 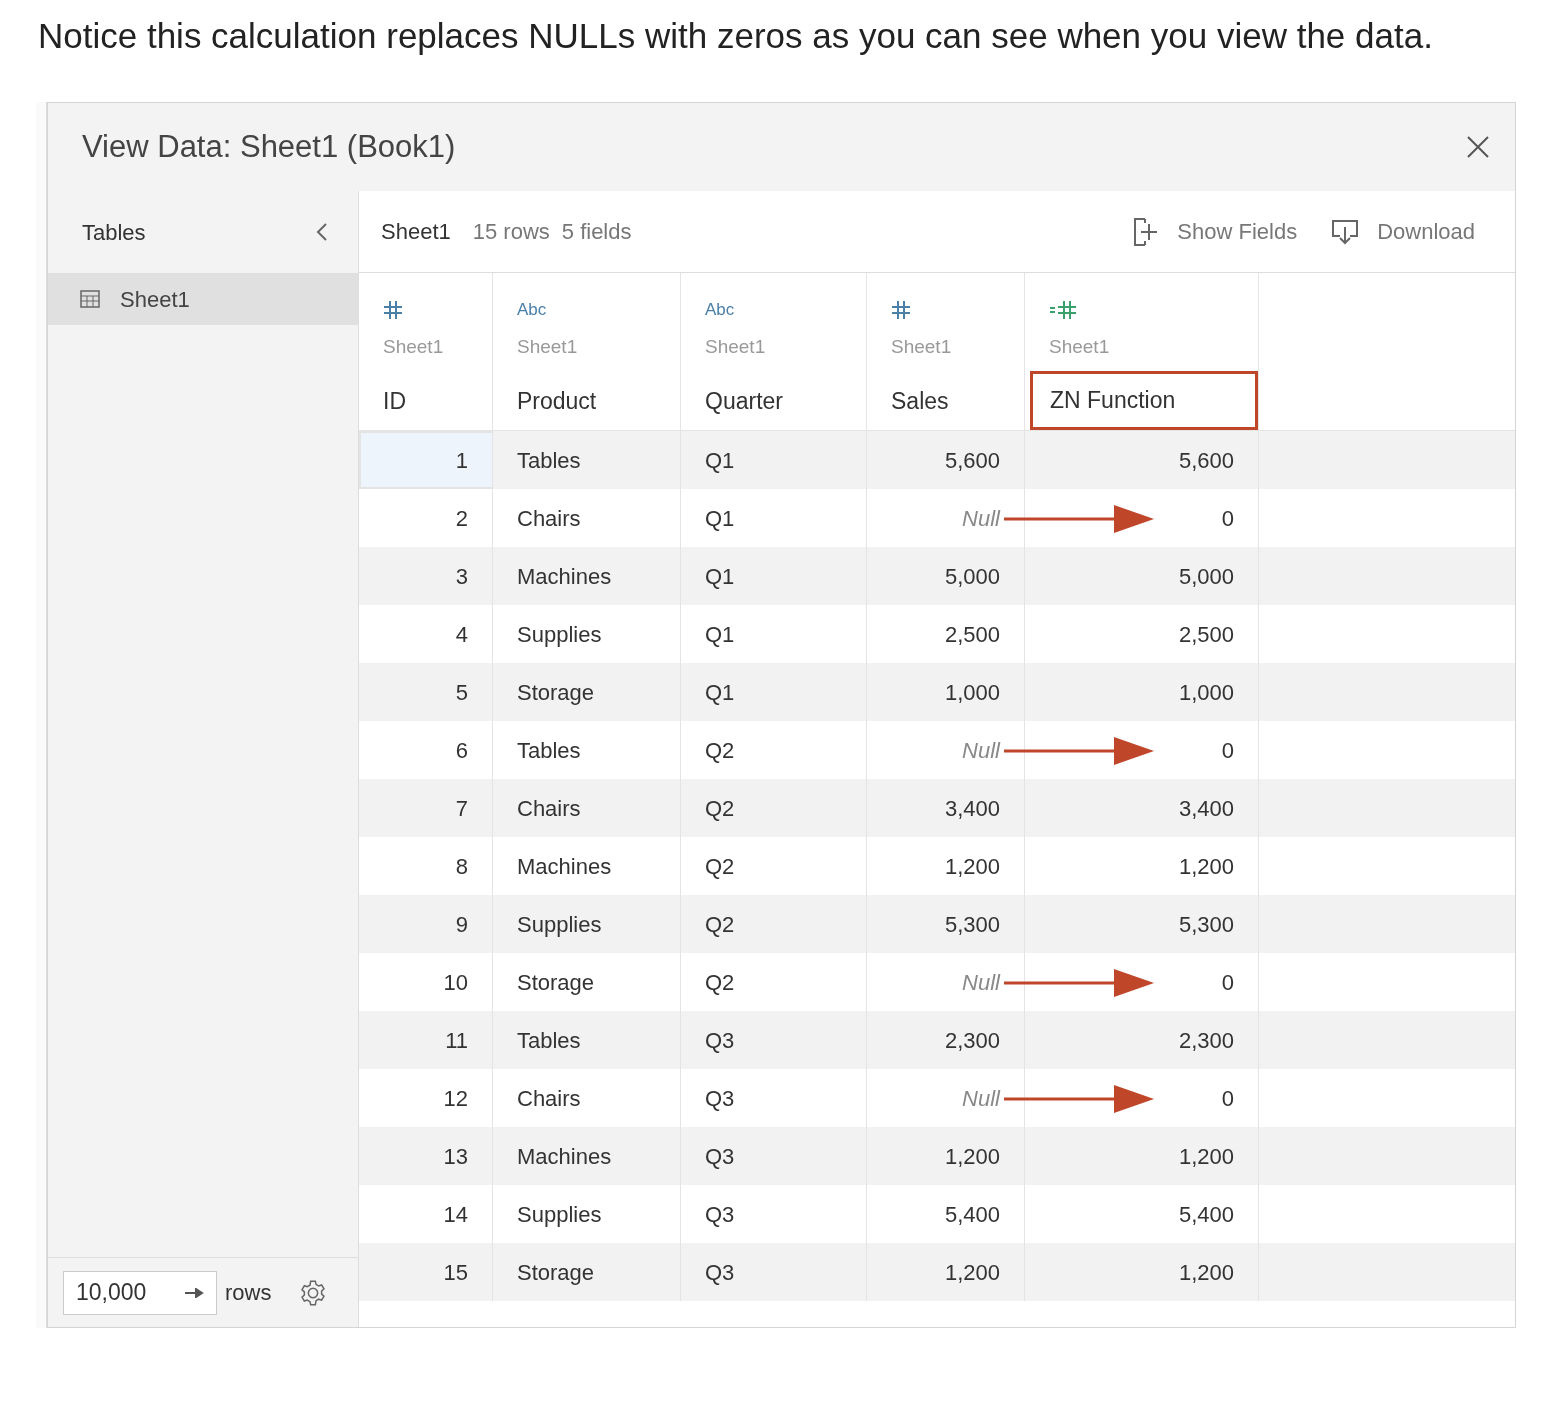 What do you see at coordinates (736, 36) in the screenshot?
I see `intro-paragraph: Notice this calculation replaces NULLs with zeros as you can see when you view the data.` at bounding box center [736, 36].